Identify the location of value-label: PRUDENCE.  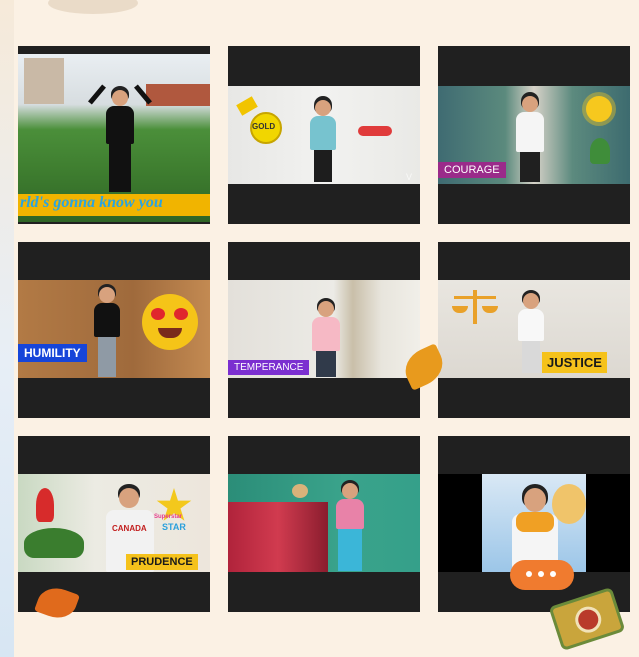
(162, 562).